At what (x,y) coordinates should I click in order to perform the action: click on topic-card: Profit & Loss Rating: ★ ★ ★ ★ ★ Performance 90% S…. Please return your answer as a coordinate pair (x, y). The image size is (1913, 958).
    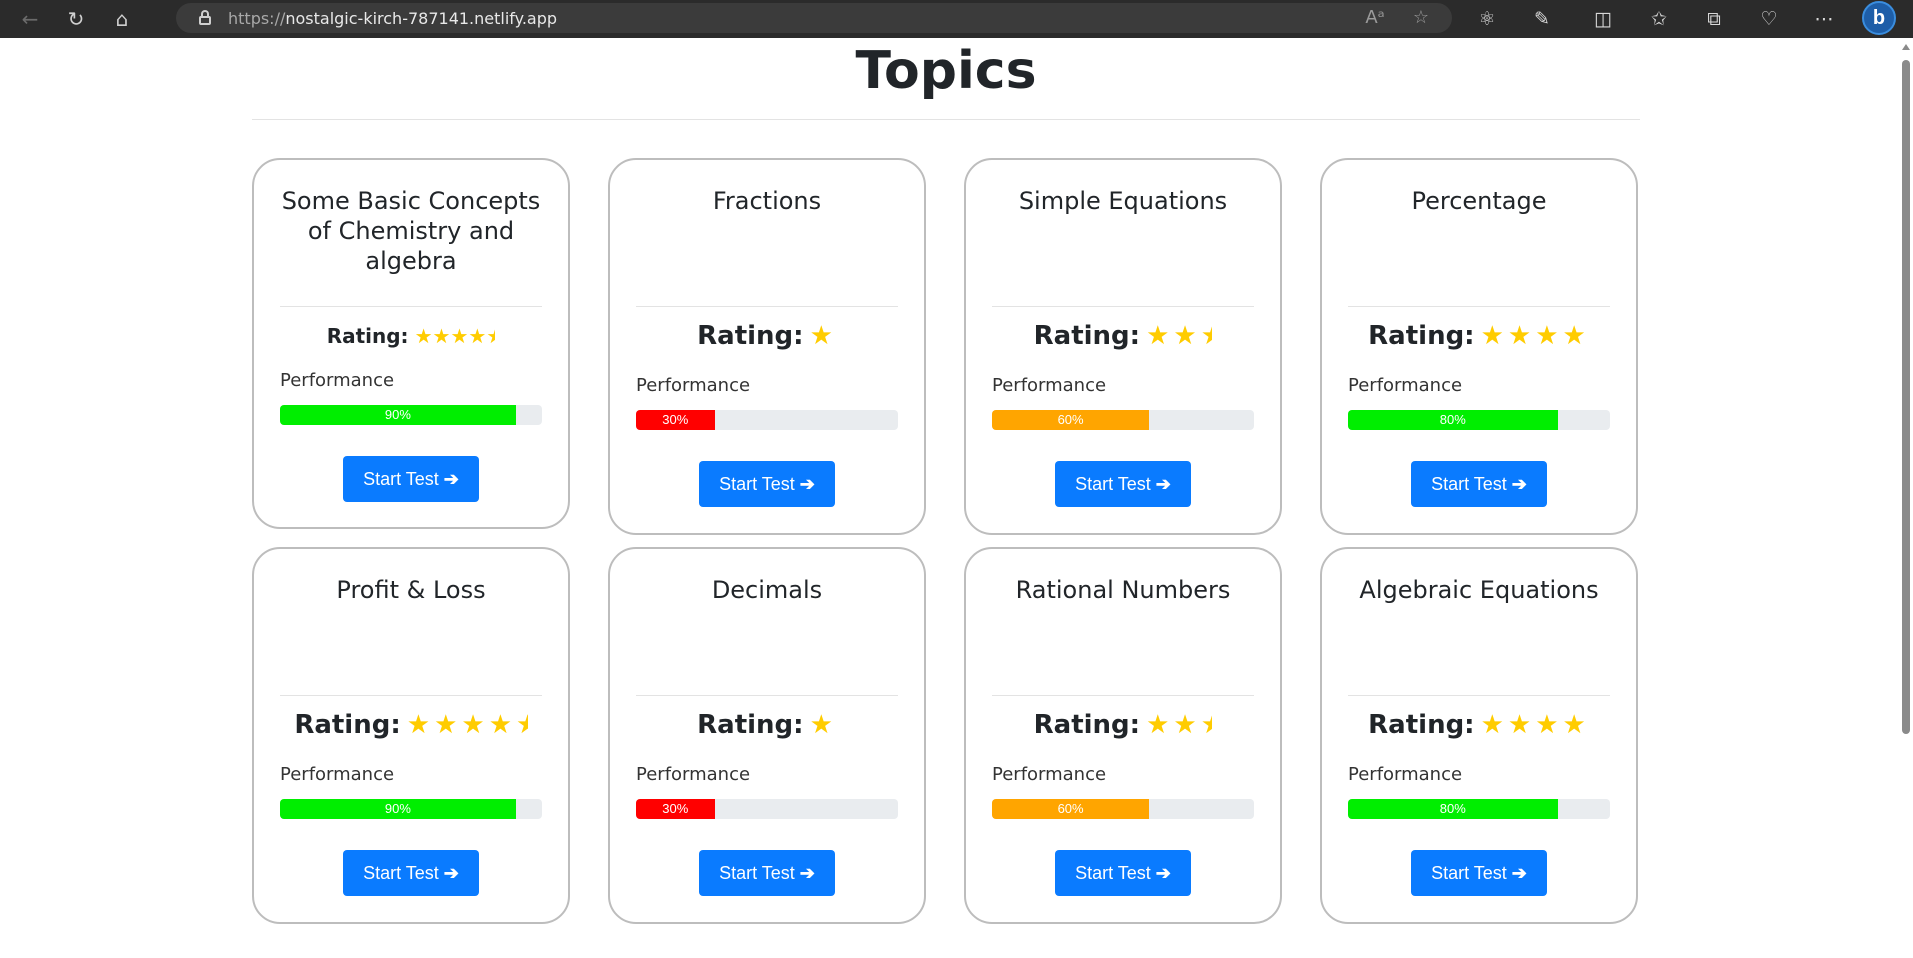
    Looking at the image, I should click on (411, 735).